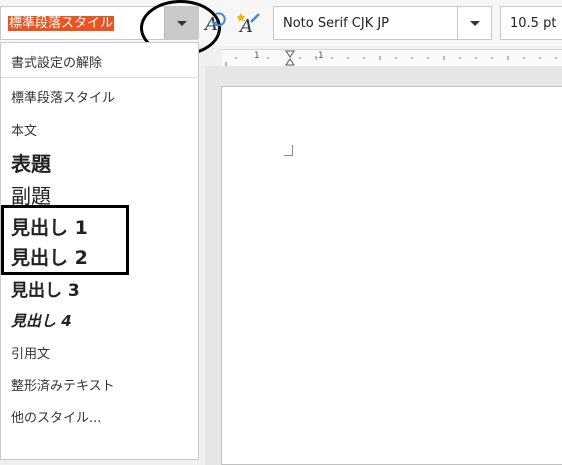 The height and width of the screenshot is (465, 562). Describe the element at coordinates (288, 150) in the screenshot. I see `text-boundary-corner` at that location.